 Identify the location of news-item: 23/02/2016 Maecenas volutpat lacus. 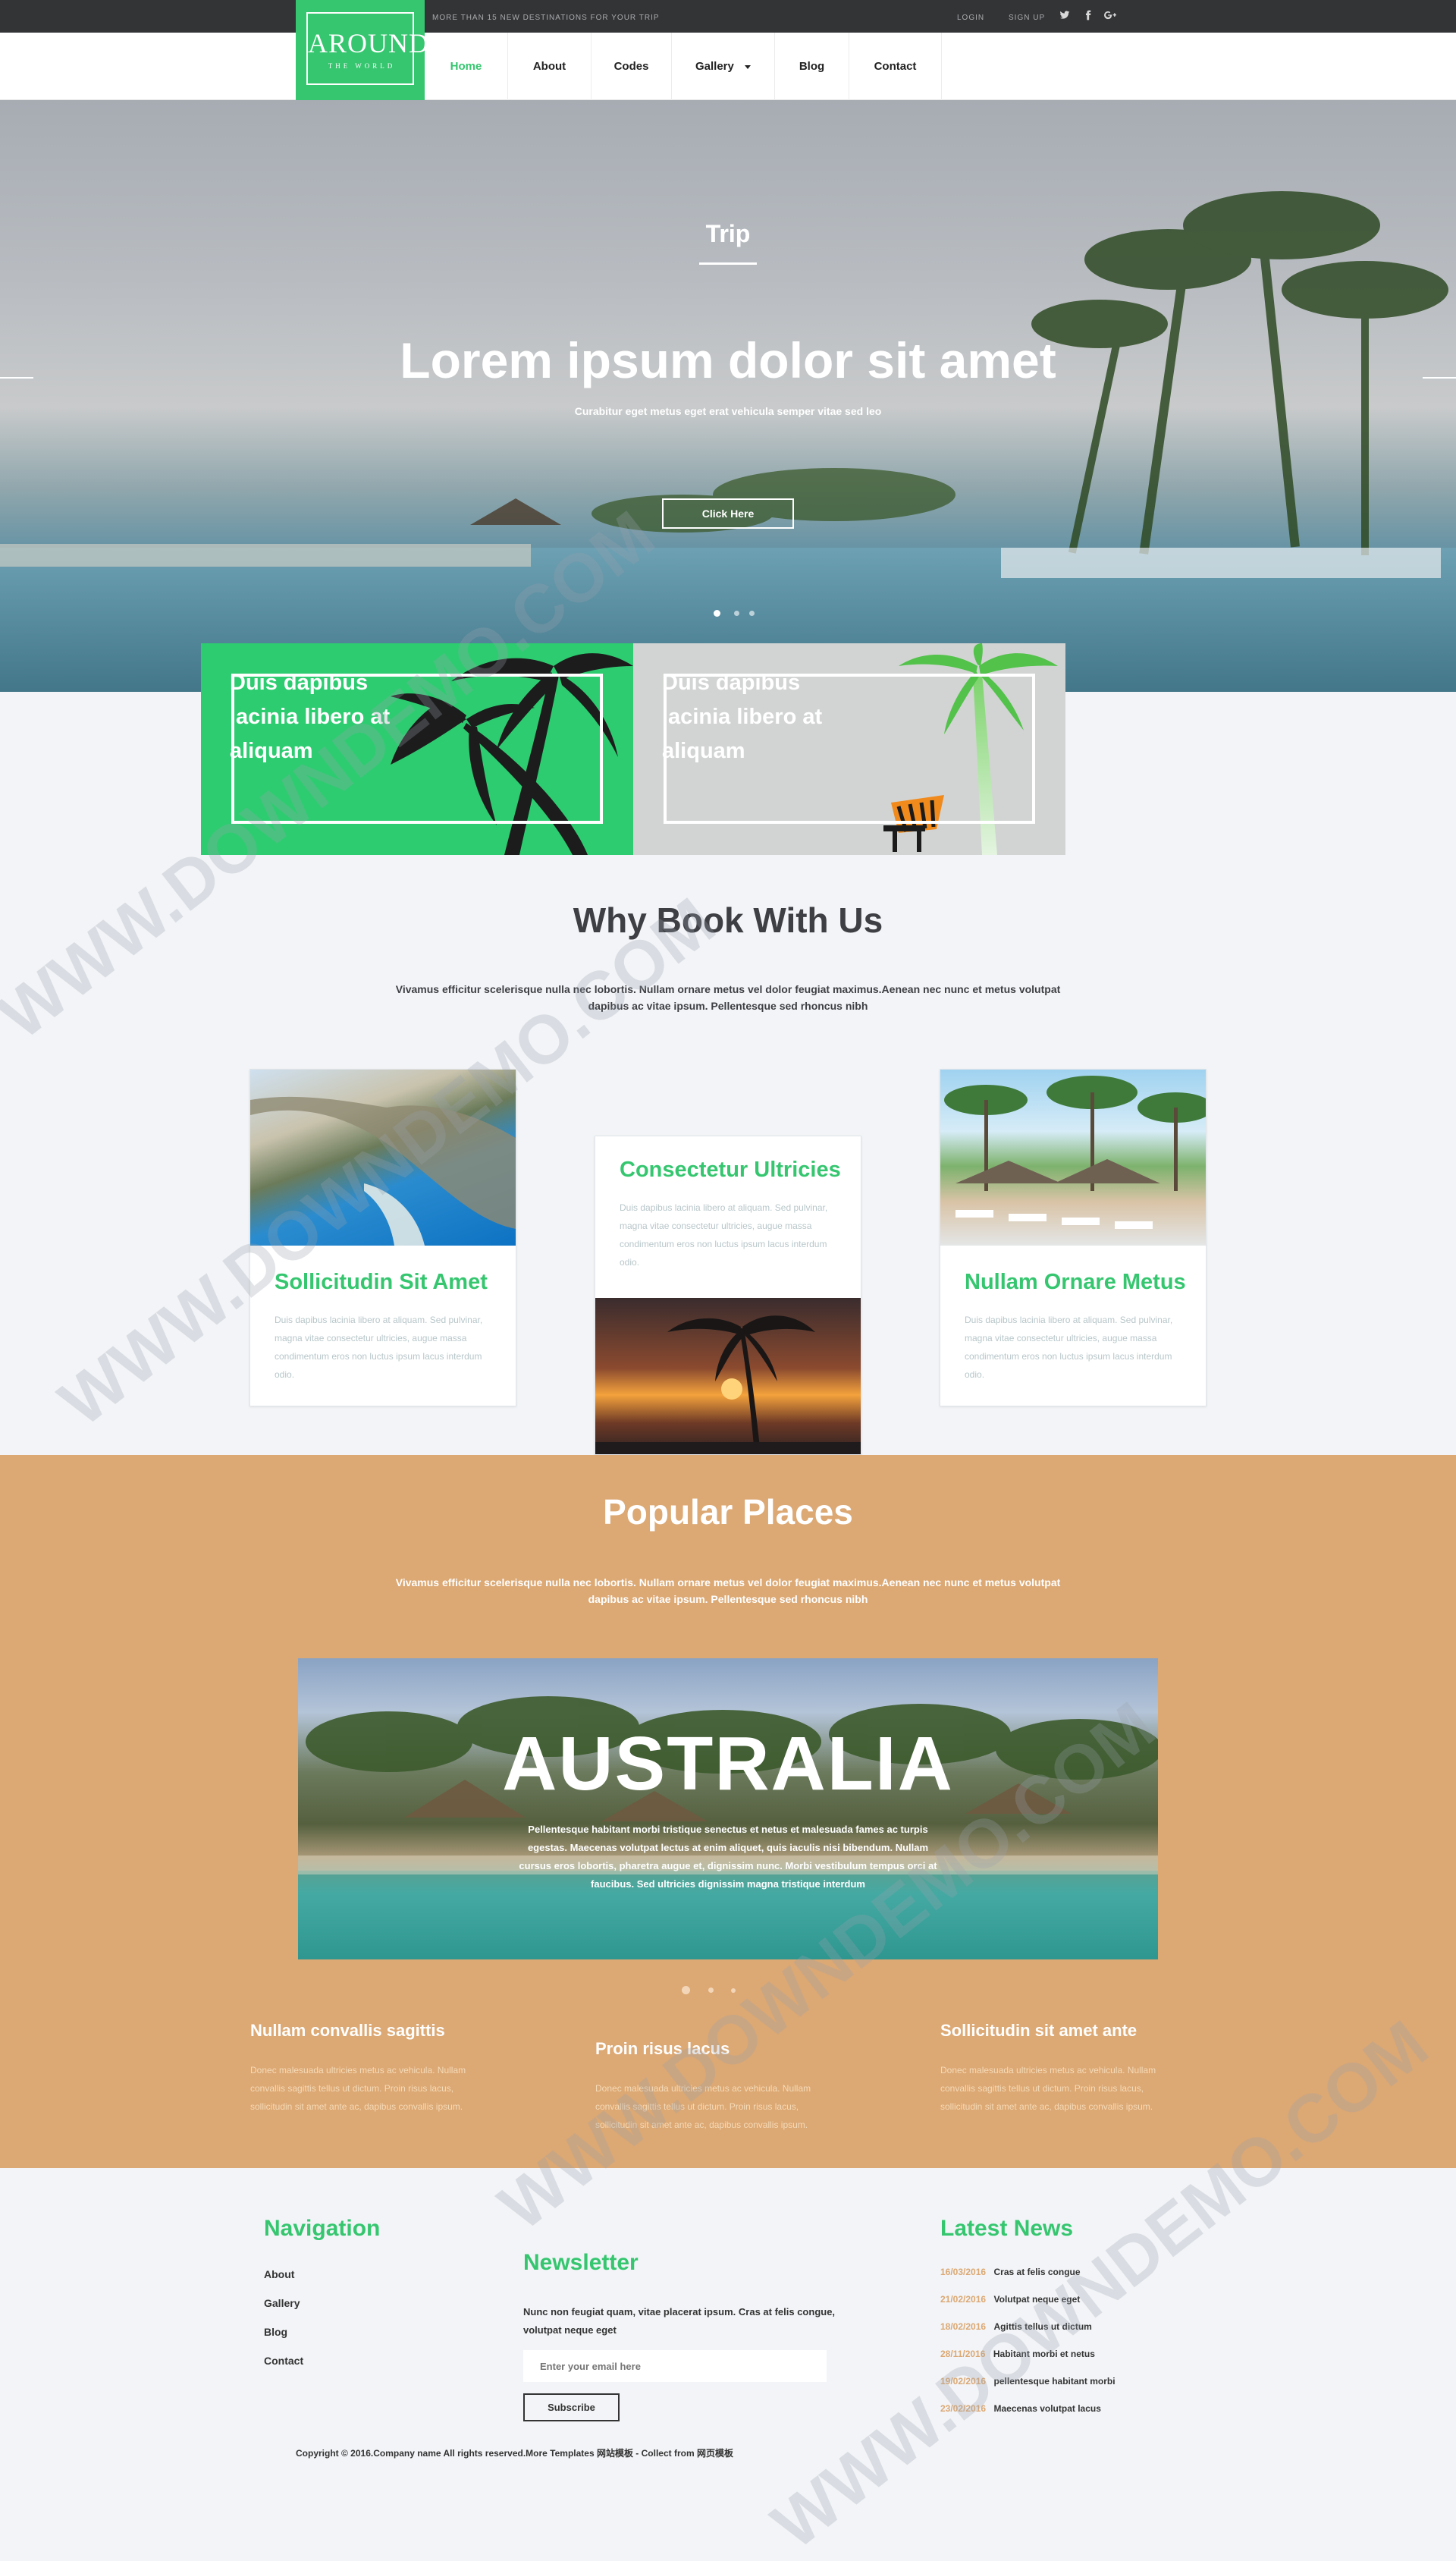
(1020, 2408).